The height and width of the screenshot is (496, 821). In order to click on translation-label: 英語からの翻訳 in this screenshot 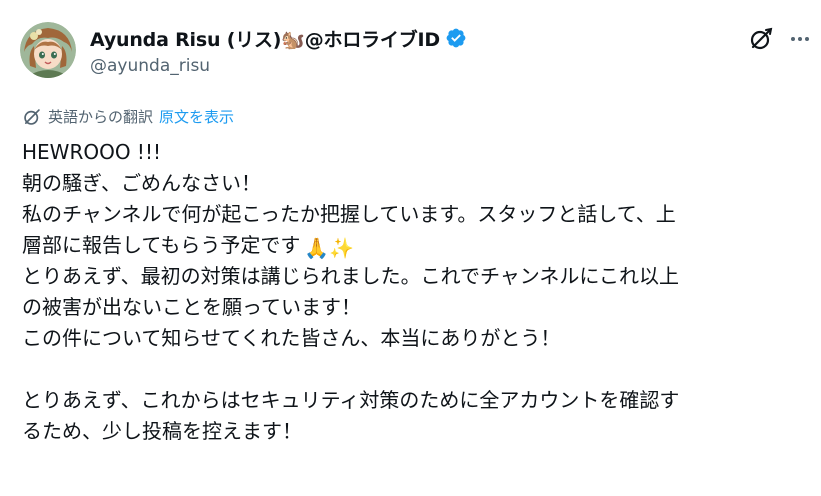, I will do `click(101, 117)`.